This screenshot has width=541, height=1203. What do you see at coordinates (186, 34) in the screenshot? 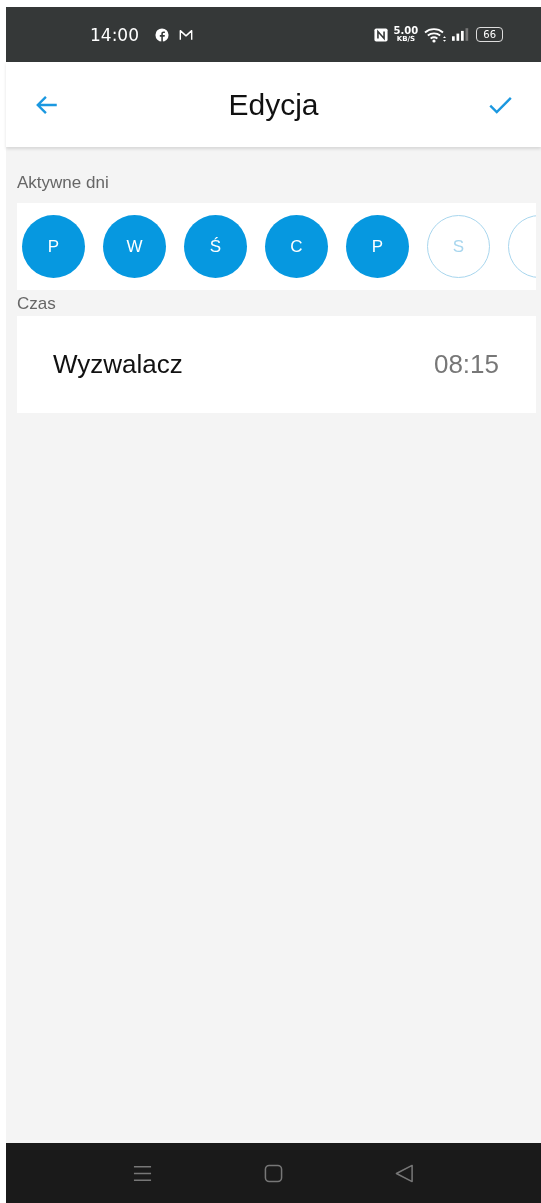
I see `mail-icon` at bounding box center [186, 34].